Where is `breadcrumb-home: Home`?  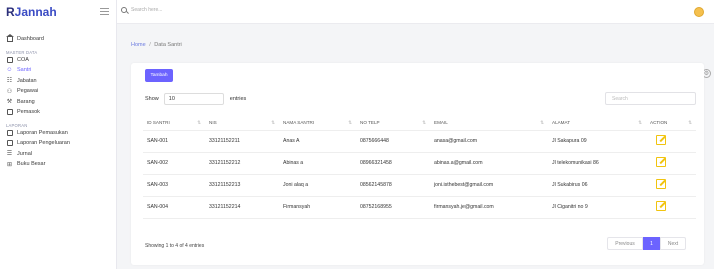 breadcrumb-home: Home is located at coordinates (138, 45).